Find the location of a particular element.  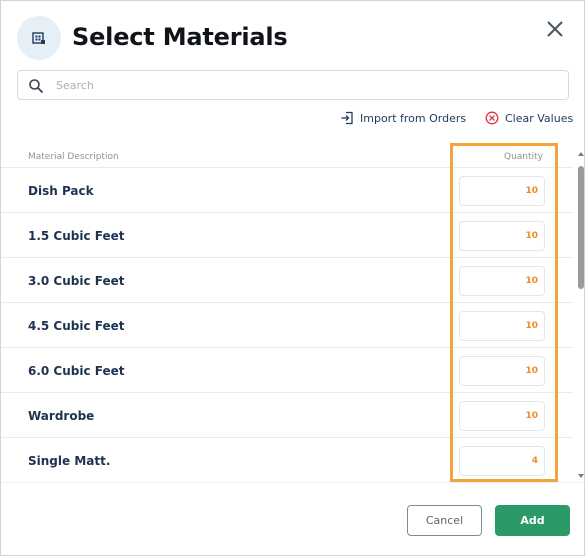

search-icon is located at coordinates (36, 86).